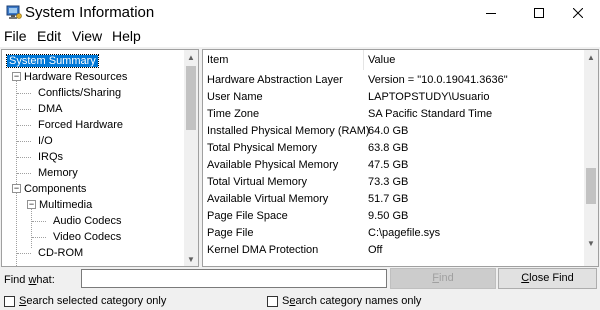 The width and height of the screenshot is (600, 310). Describe the element at coordinates (97, 189) in the screenshot. I see `tree-item-components: − Components` at that location.